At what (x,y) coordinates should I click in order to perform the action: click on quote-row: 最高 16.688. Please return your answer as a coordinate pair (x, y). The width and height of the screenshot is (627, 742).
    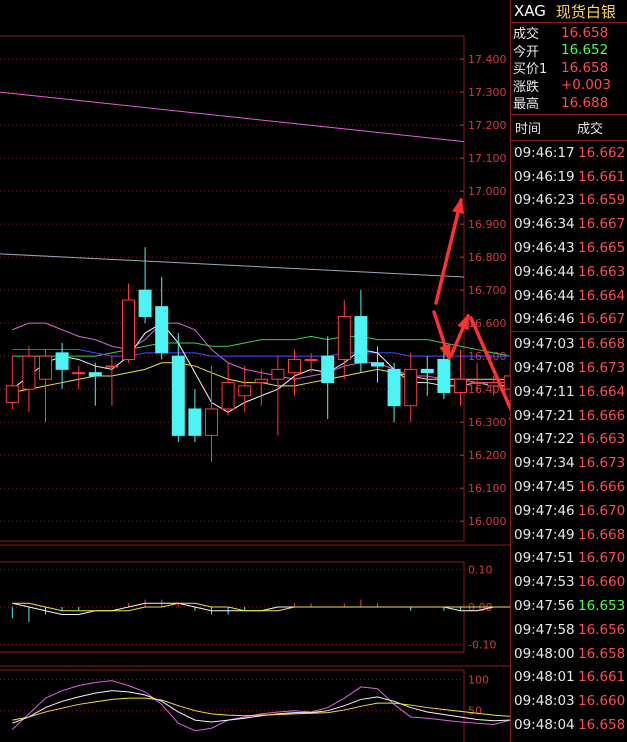
    Looking at the image, I should click on (569, 103).